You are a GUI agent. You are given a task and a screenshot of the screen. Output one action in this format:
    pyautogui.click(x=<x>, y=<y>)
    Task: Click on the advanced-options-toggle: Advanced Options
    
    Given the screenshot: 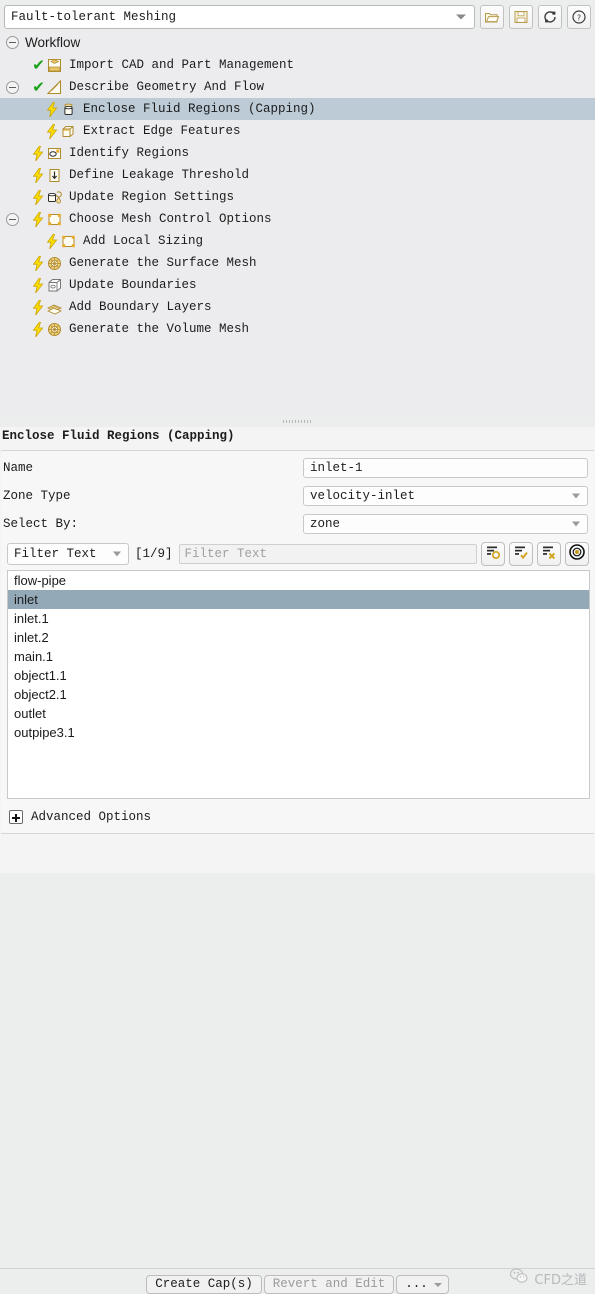 What is the action you would take?
    pyautogui.click(x=297, y=817)
    